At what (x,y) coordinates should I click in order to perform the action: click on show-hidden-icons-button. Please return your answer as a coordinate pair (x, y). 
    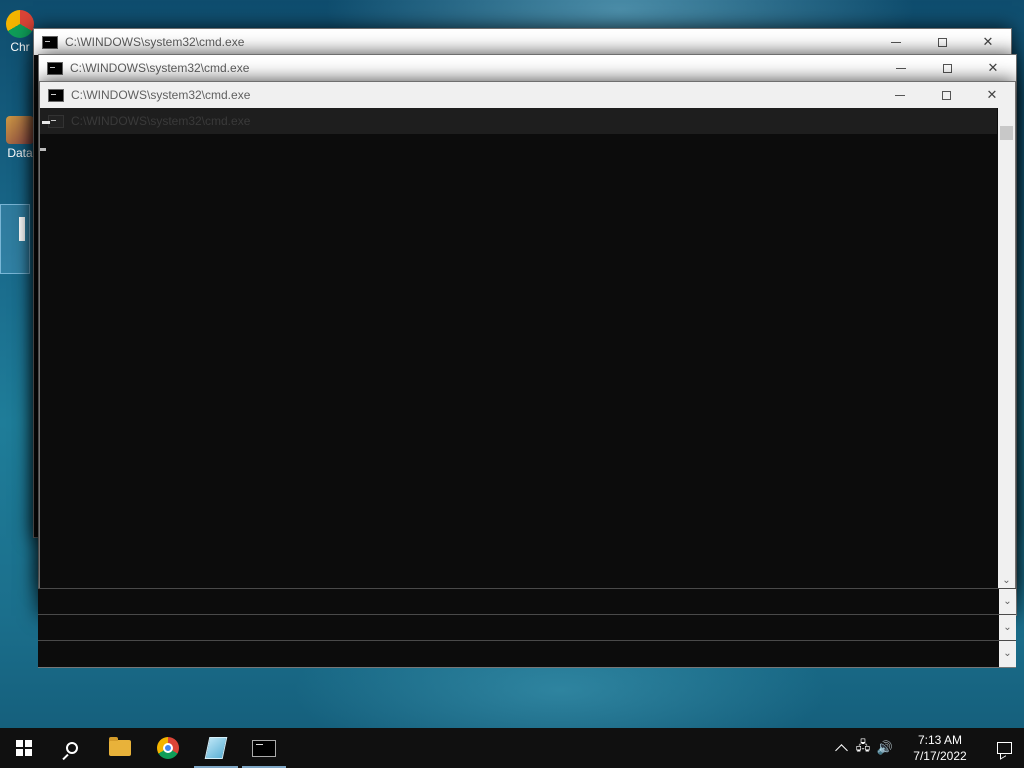
    Looking at the image, I should click on (841, 749).